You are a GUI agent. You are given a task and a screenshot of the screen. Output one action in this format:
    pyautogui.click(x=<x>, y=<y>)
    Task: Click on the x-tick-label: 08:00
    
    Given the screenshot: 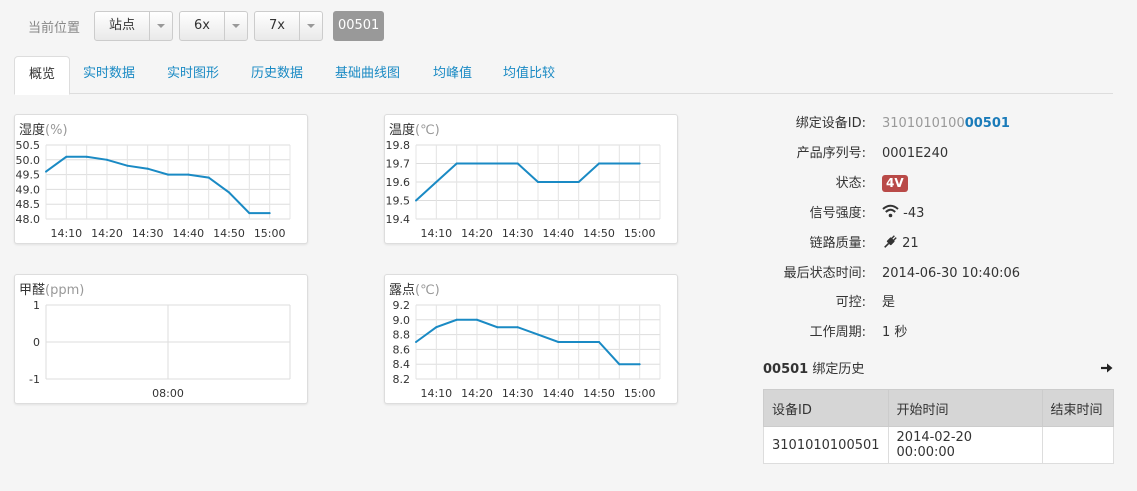 What is the action you would take?
    pyautogui.click(x=168, y=393)
    